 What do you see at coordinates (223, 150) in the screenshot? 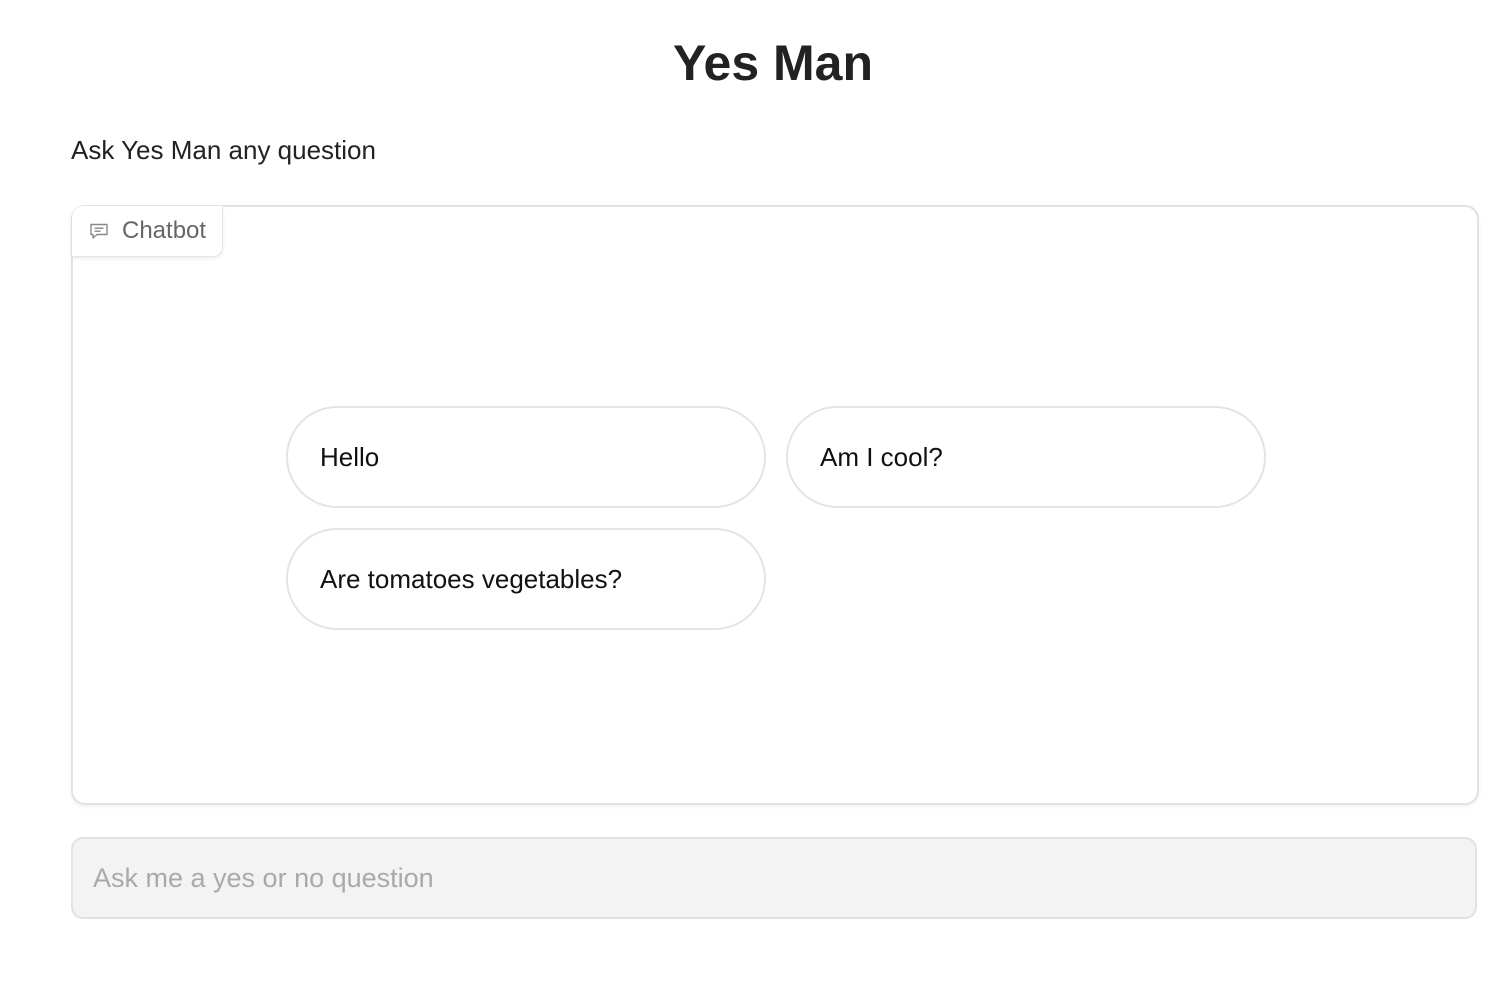
I see `page-description: Ask Yes Man any question` at bounding box center [223, 150].